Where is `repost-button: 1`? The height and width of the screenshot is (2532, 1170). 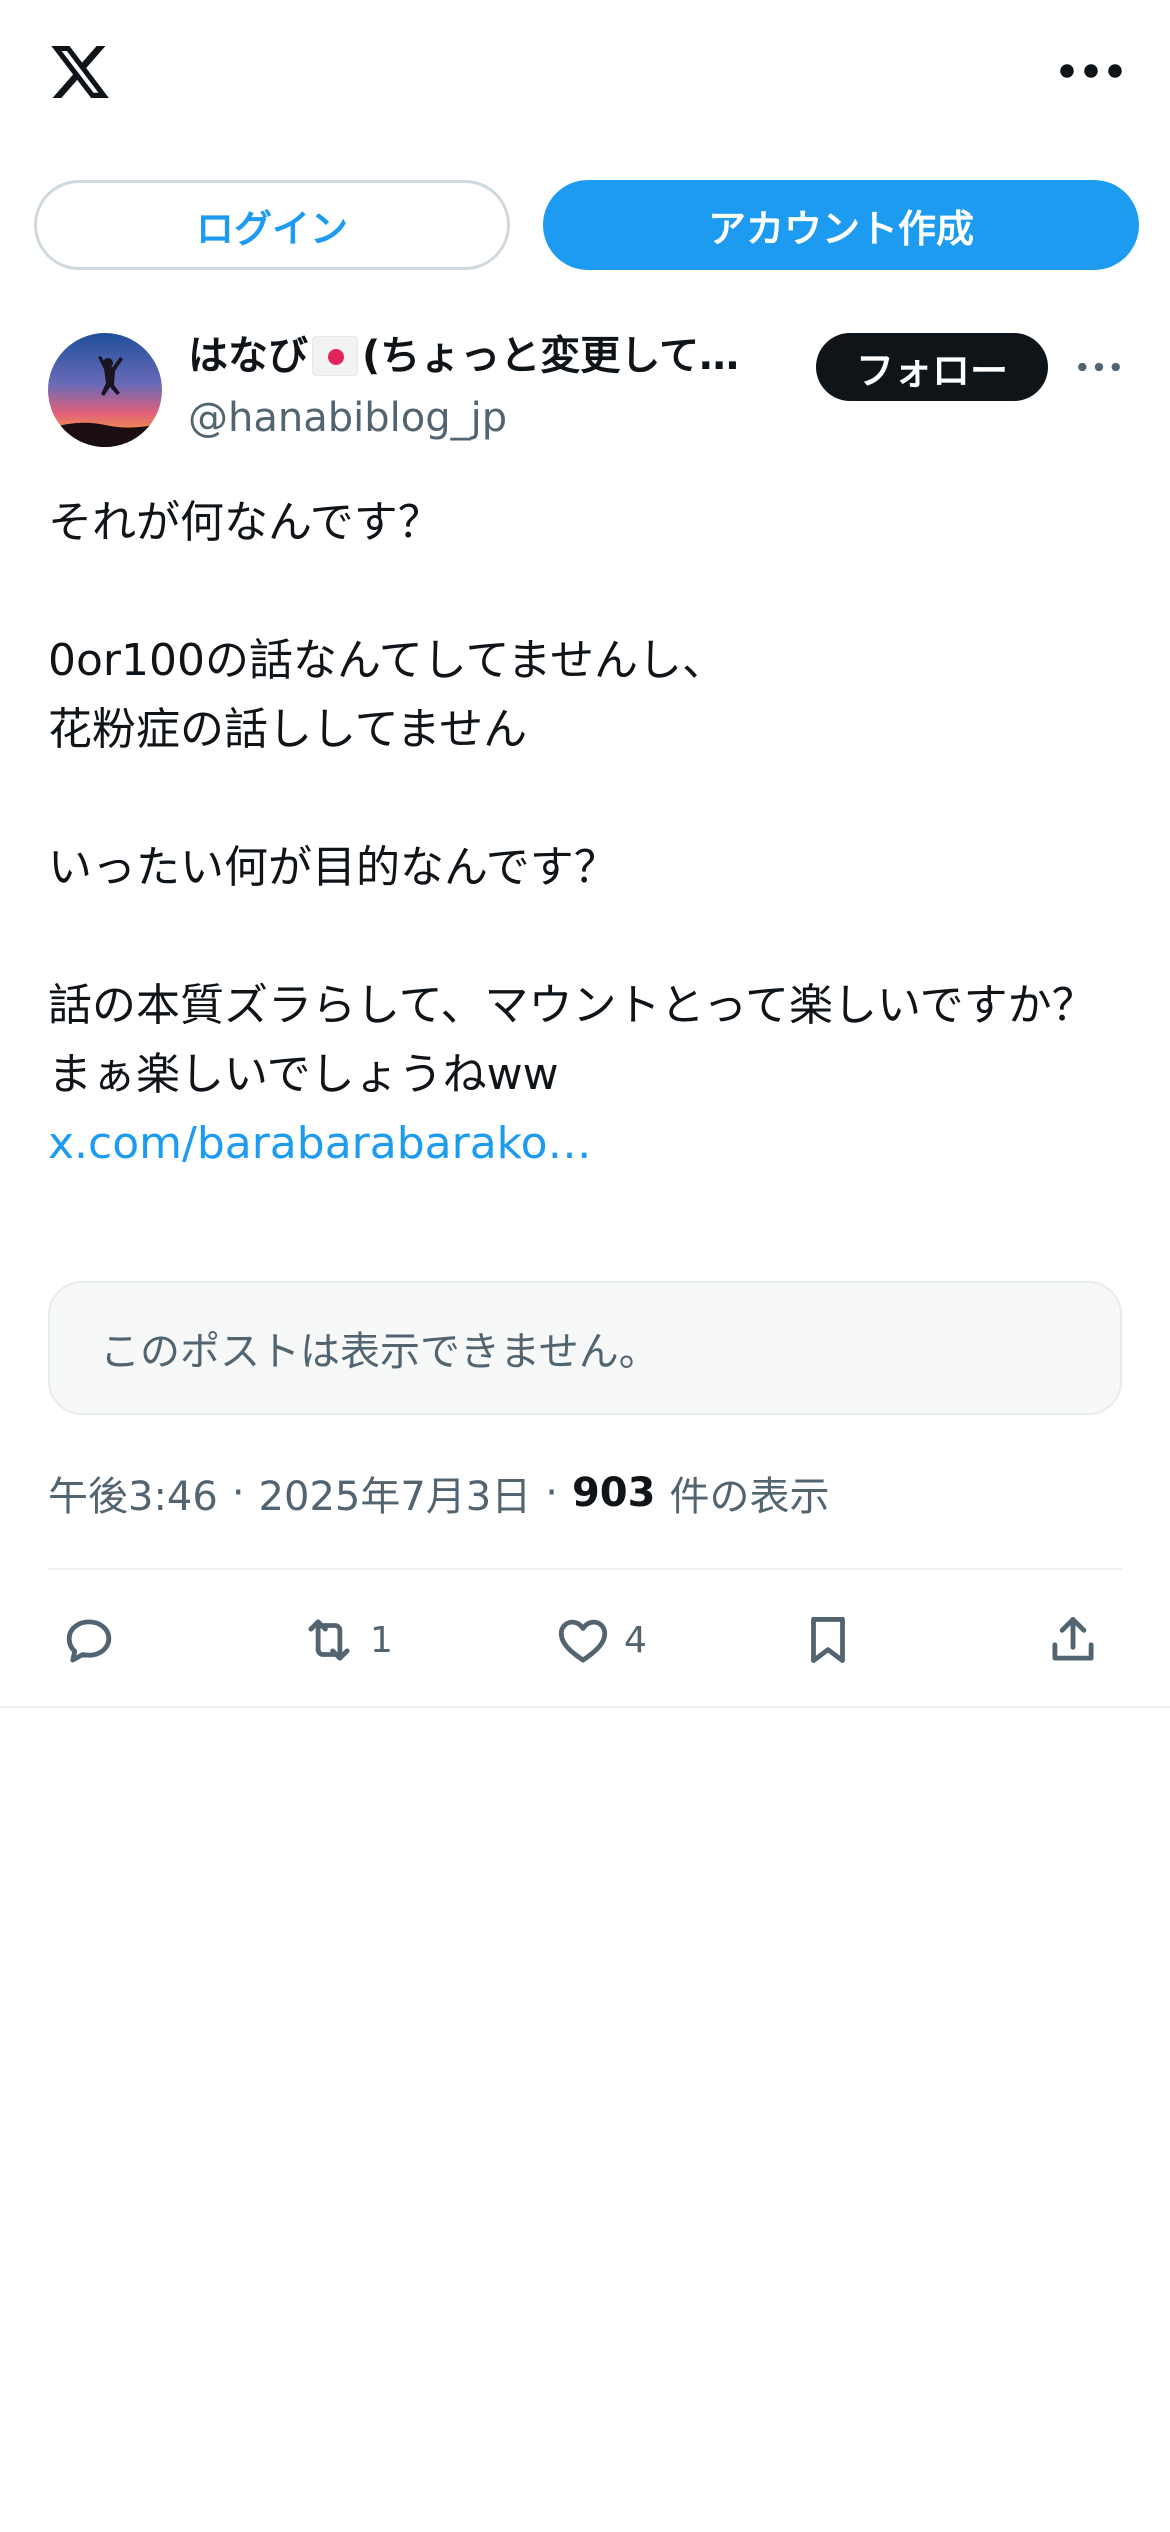 repost-button: 1 is located at coordinates (346, 1640).